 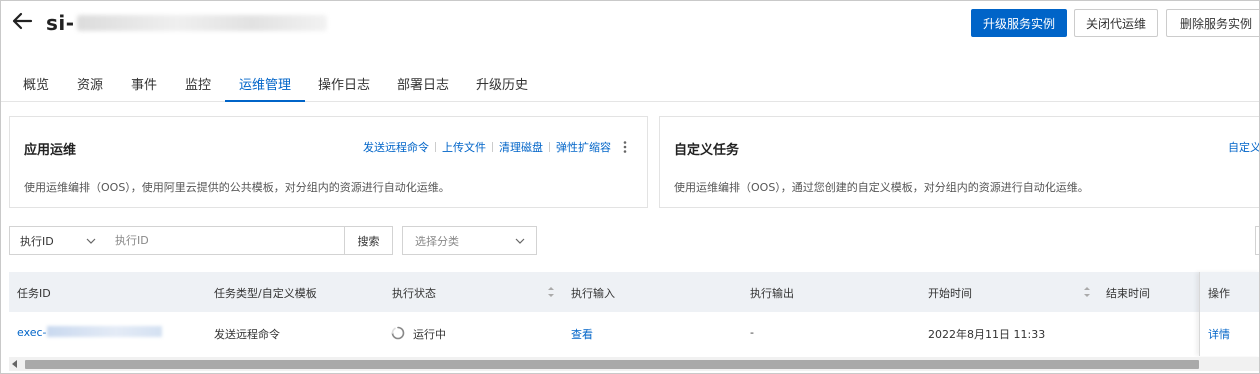 What do you see at coordinates (229, 240) in the screenshot?
I see `search-input` at bounding box center [229, 240].